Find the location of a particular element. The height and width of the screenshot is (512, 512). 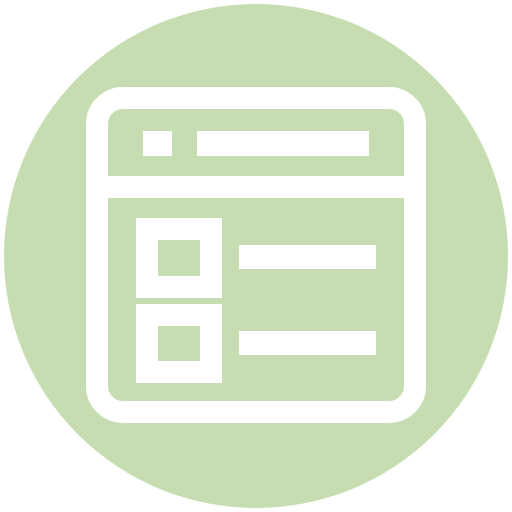

address-bar is located at coordinates (283, 143).